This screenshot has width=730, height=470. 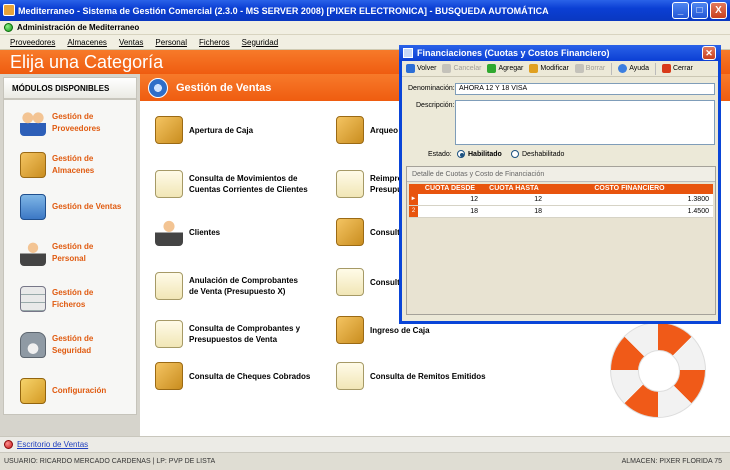 I want to click on sidebar-item-almacenes: Gestión de Almacenes, so click(x=70, y=165).